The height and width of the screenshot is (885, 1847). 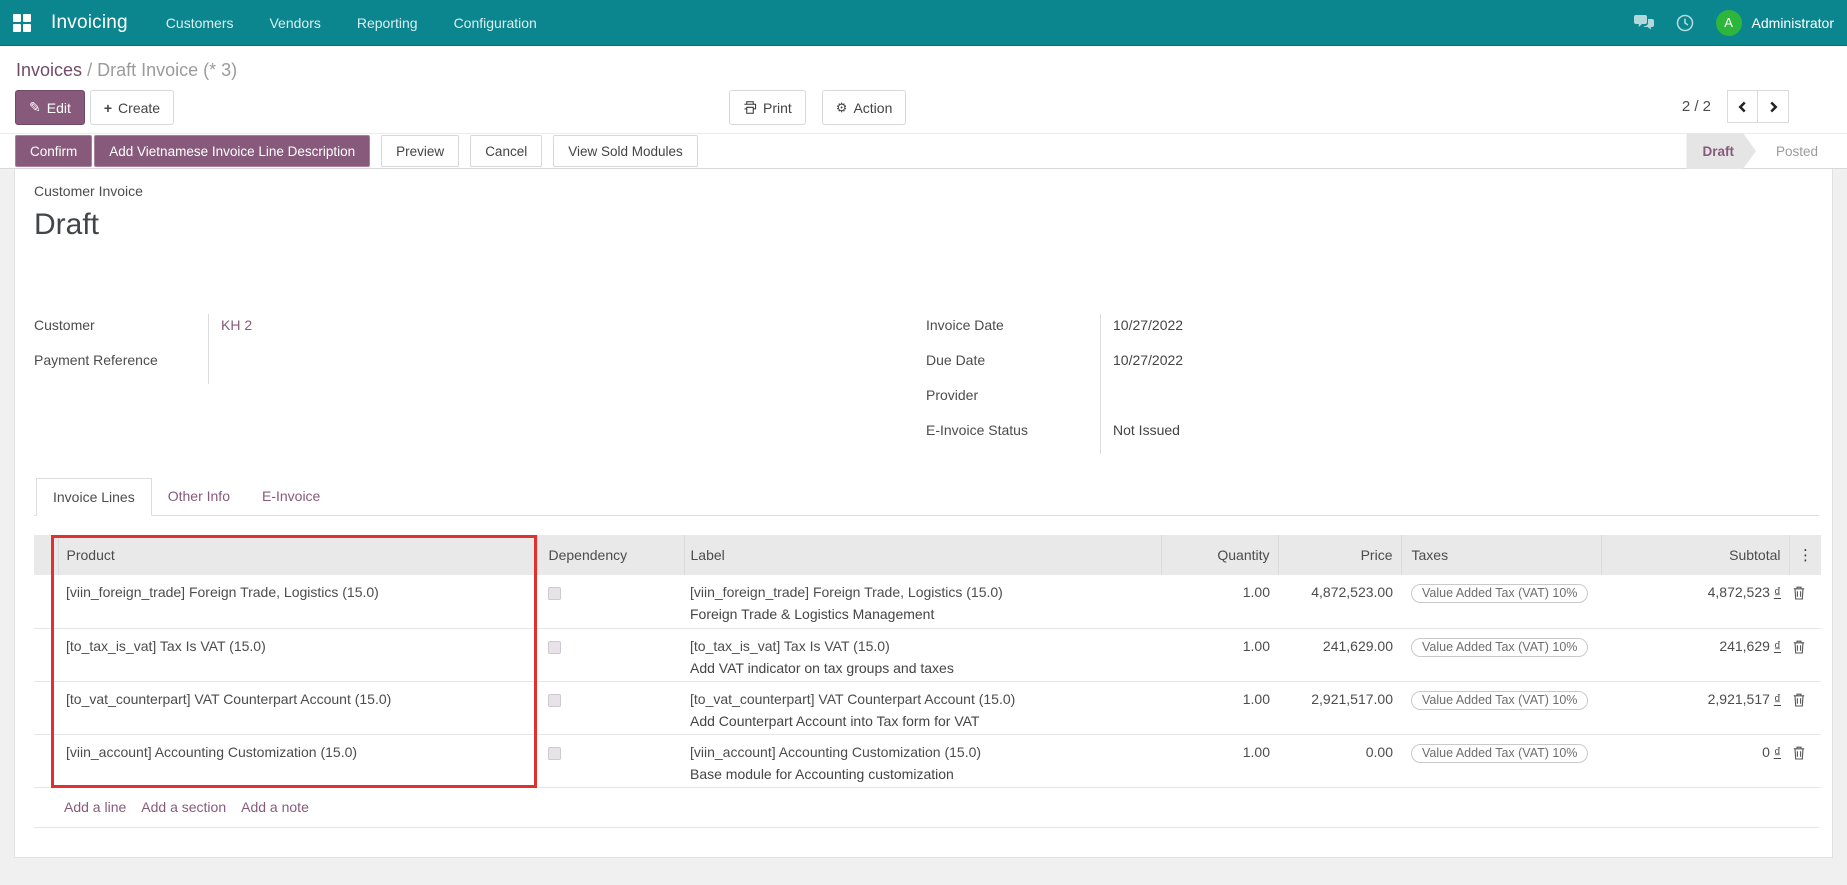 I want to click on printer-icon, so click(x=750, y=107).